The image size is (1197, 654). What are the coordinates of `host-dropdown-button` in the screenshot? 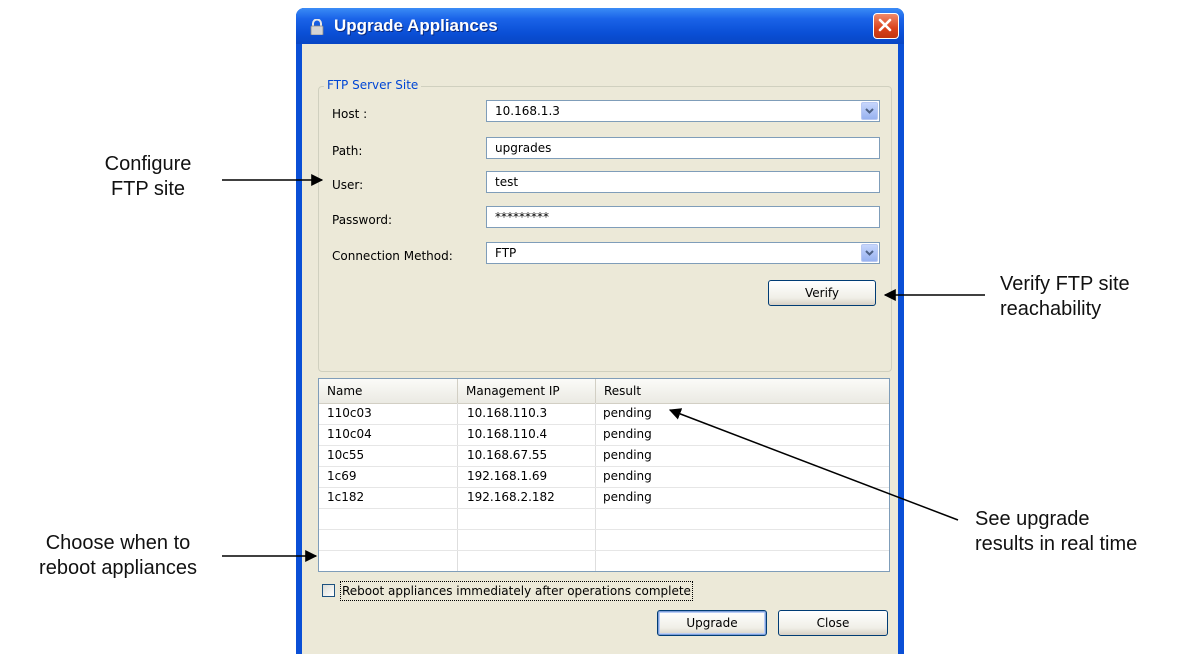 It's located at (869, 111).